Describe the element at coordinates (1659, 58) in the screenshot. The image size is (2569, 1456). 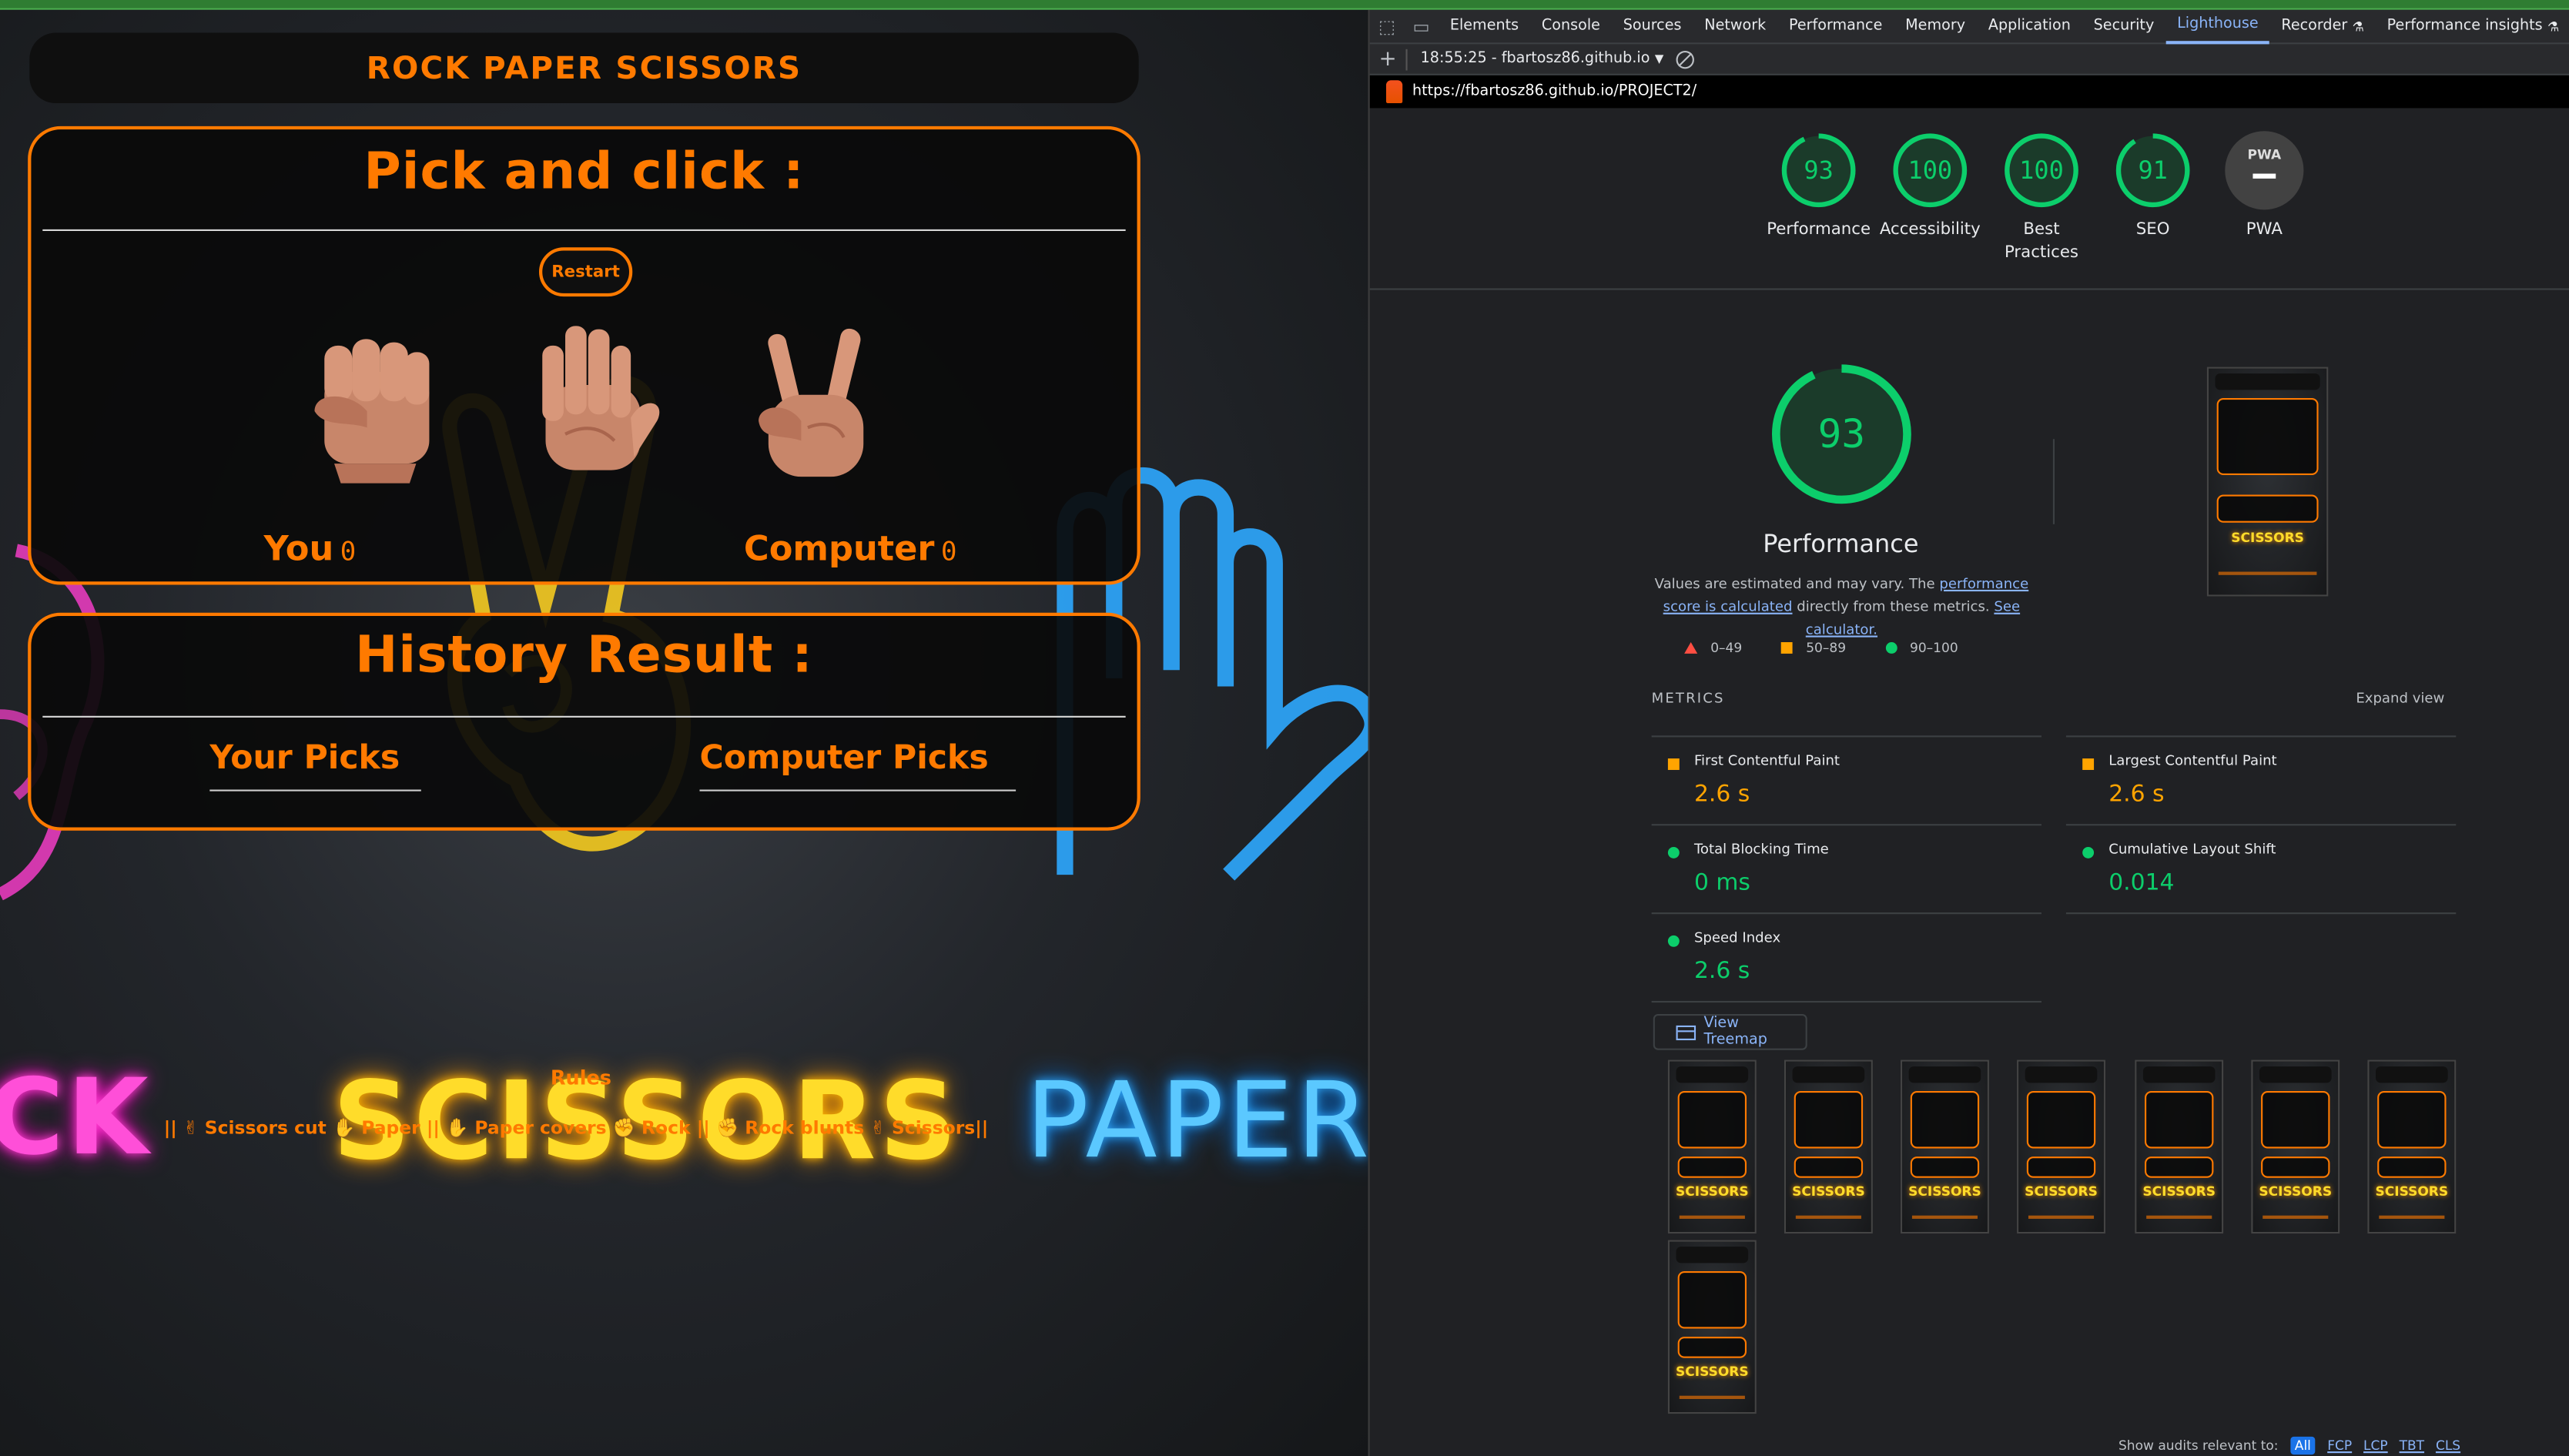
I see `chevron-down-icon: ▼` at that location.